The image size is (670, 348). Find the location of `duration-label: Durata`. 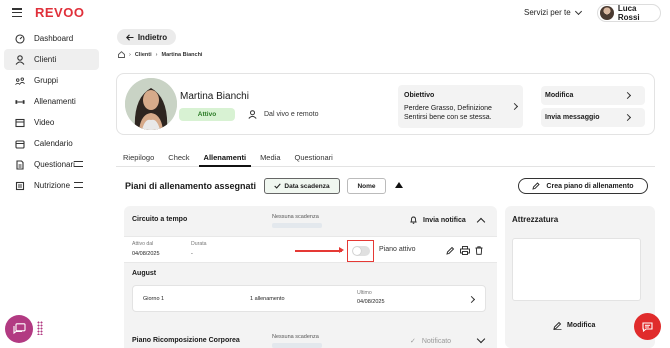

duration-label: Durata is located at coordinates (199, 244).